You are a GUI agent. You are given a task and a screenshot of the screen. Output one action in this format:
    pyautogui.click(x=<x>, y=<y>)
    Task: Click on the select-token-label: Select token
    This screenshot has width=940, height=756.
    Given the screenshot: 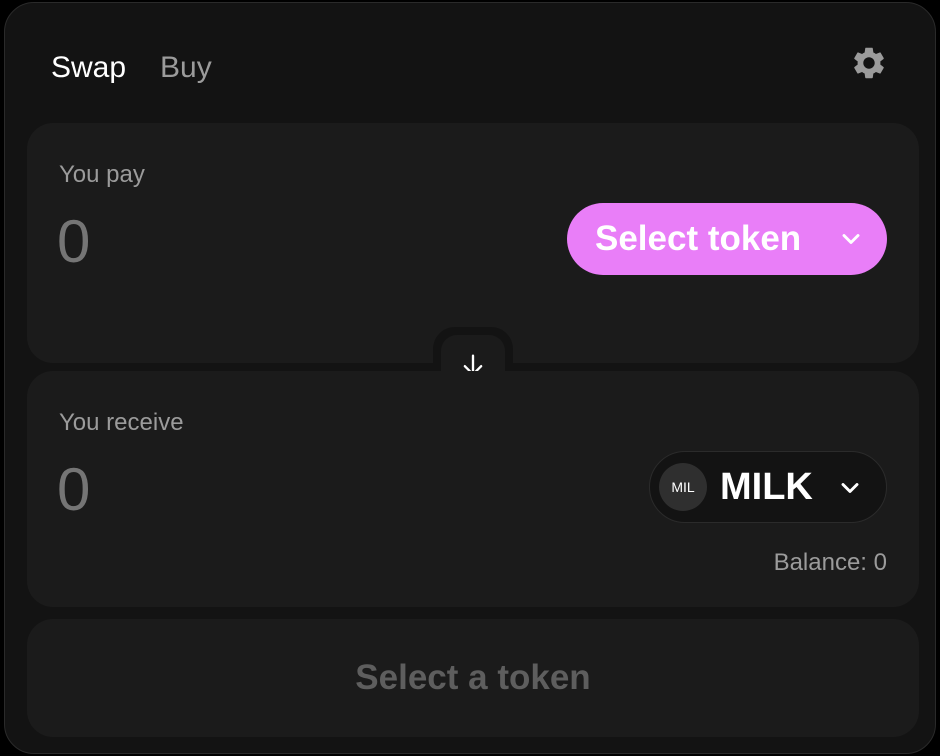 What is the action you would take?
    pyautogui.click(x=698, y=238)
    